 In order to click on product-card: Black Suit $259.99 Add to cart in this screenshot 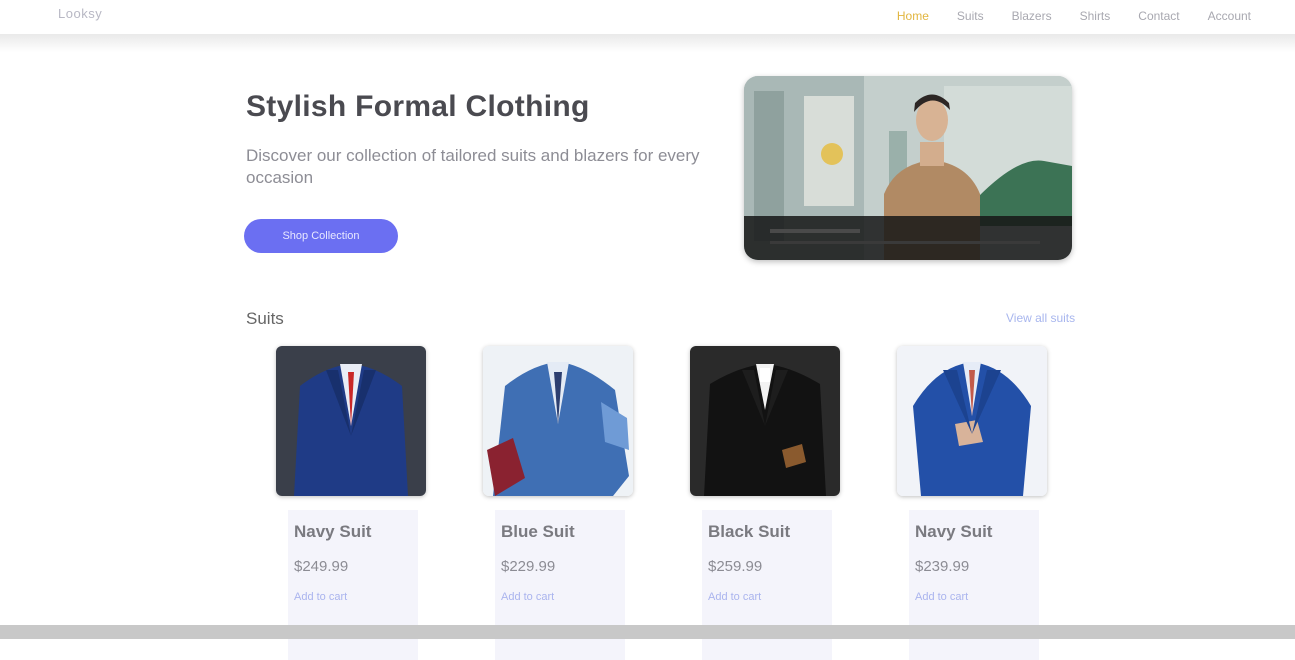, I will do `click(765, 503)`.